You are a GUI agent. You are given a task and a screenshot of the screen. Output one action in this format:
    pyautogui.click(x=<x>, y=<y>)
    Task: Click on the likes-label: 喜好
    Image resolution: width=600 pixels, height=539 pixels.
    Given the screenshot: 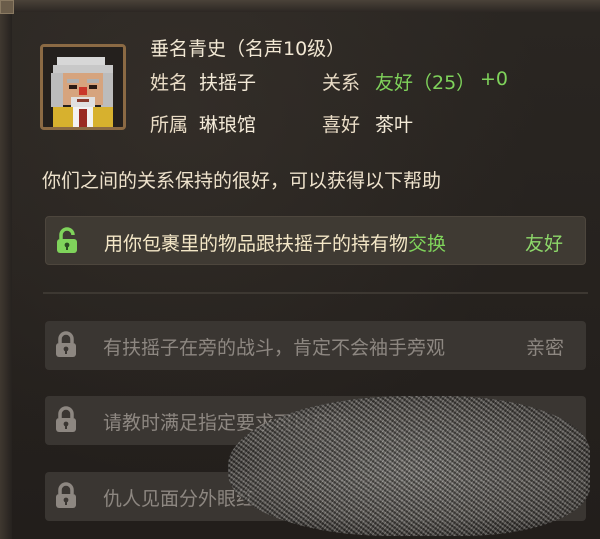 What is the action you would take?
    pyautogui.click(x=341, y=125)
    